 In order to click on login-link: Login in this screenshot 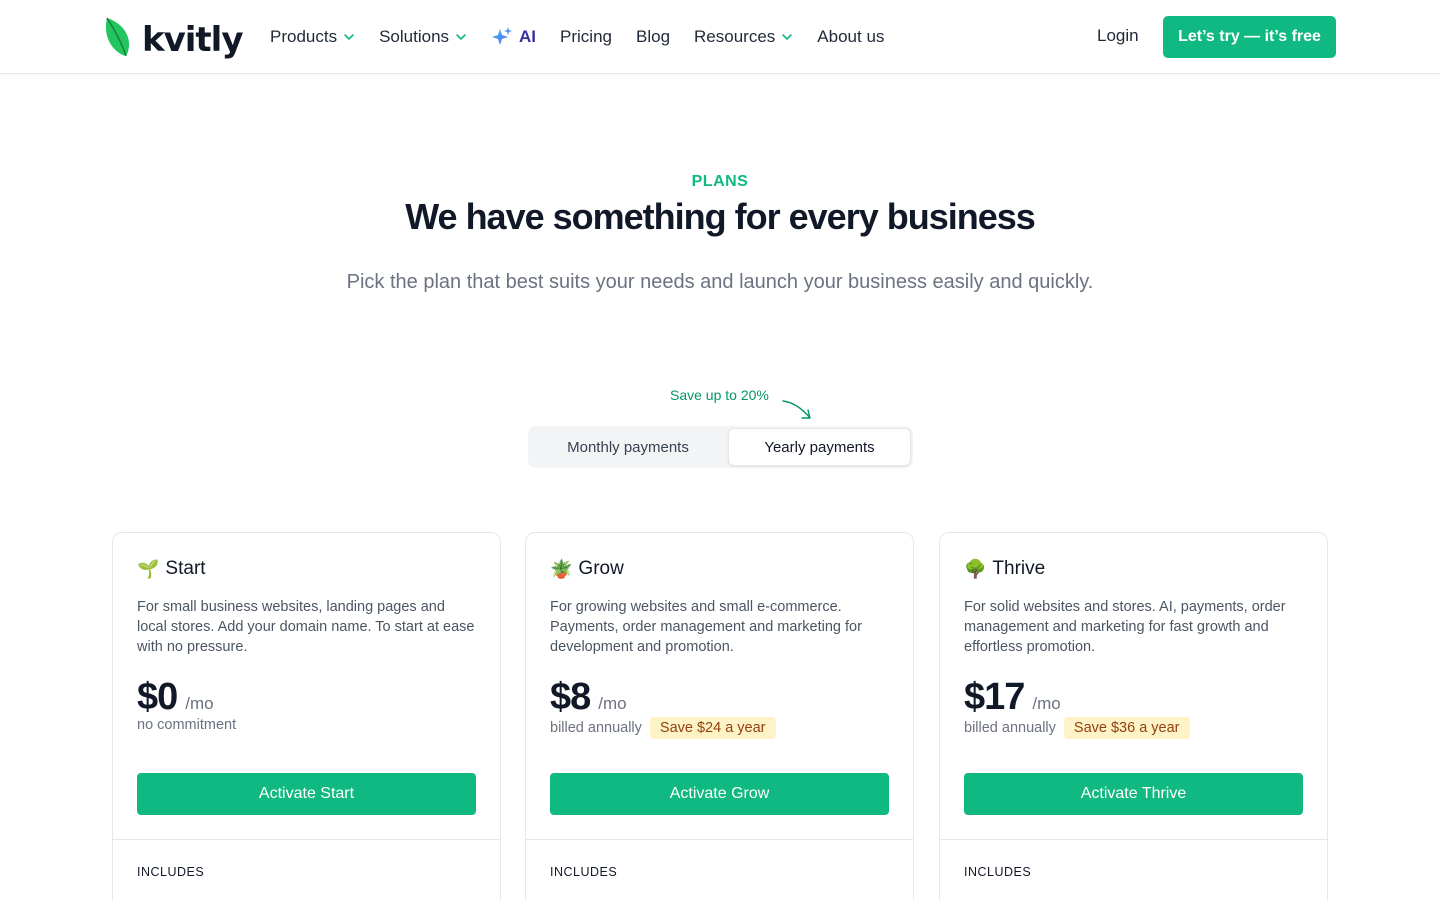, I will do `click(1118, 36)`.